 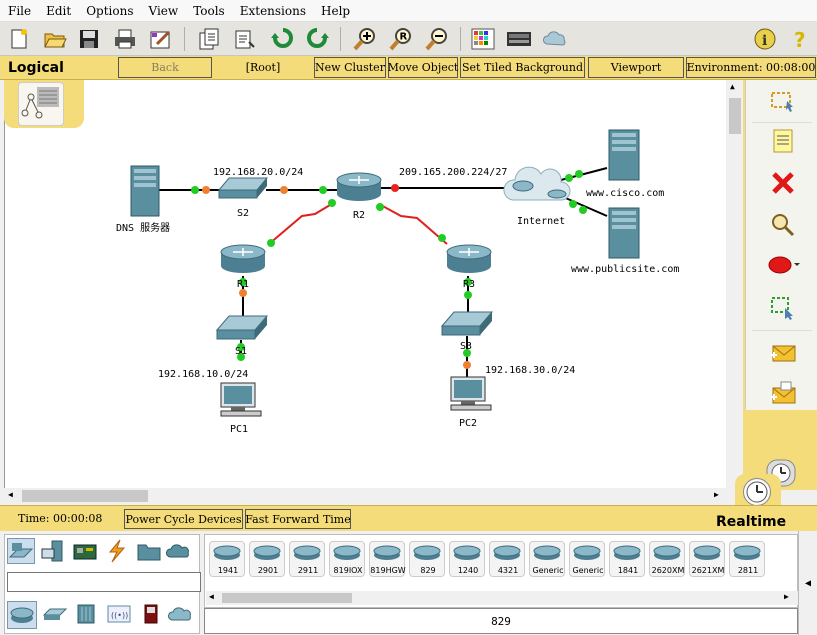 What do you see at coordinates (41, 104) in the screenshot?
I see `logical-topology-icon` at bounding box center [41, 104].